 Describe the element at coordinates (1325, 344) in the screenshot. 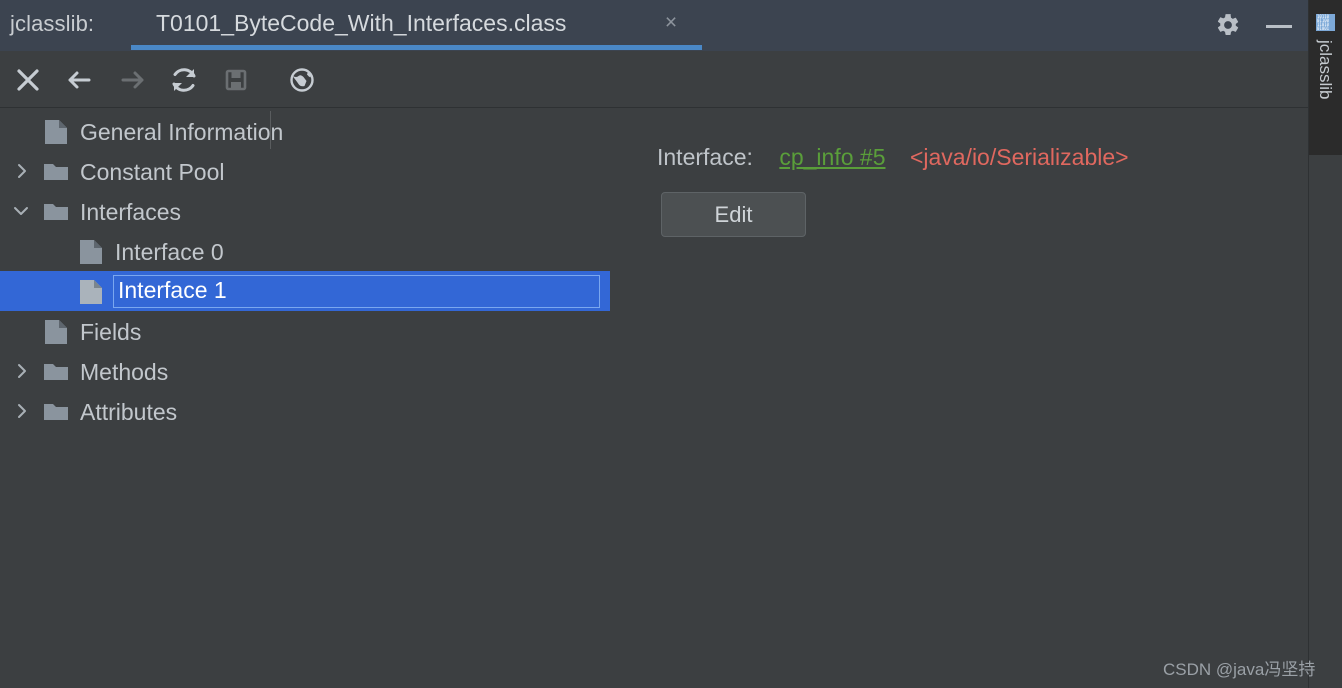

I see `right-tool-window-bar: 10110 01100 11010 01001 jclasslib` at that location.